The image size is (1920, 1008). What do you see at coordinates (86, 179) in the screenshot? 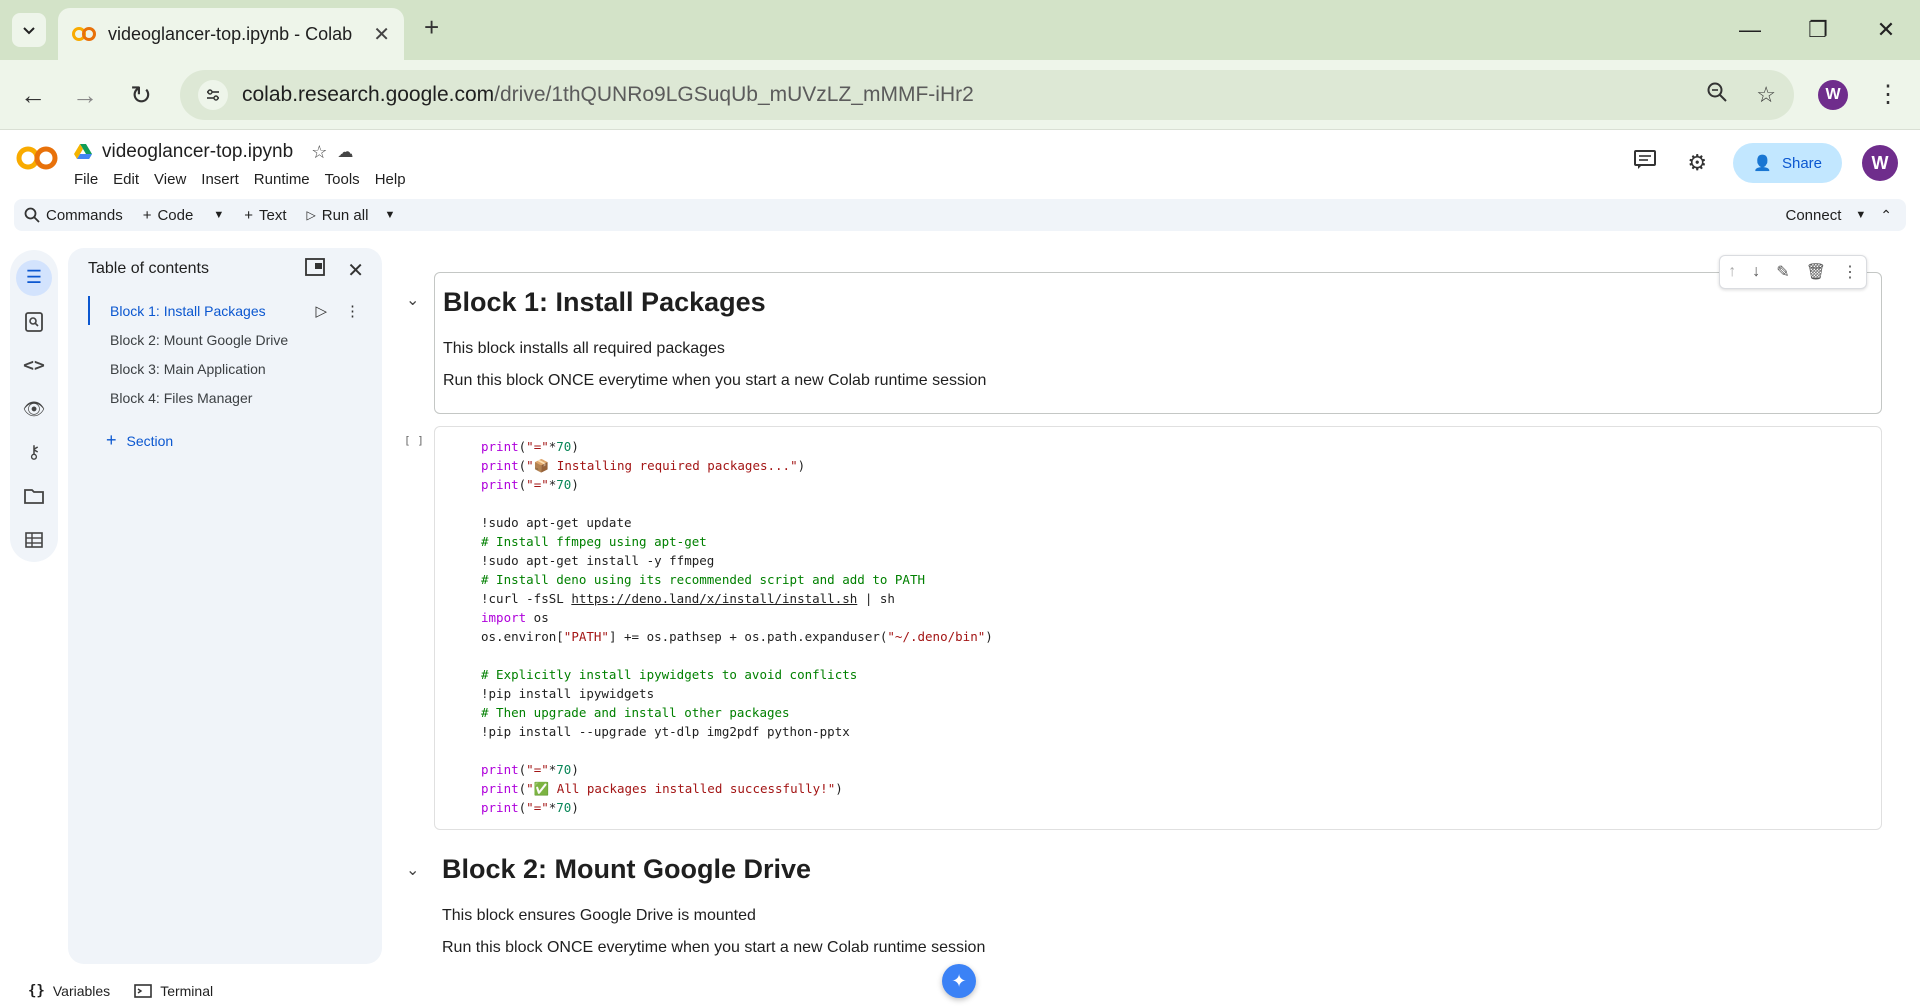
I see `menu-file: File` at bounding box center [86, 179].